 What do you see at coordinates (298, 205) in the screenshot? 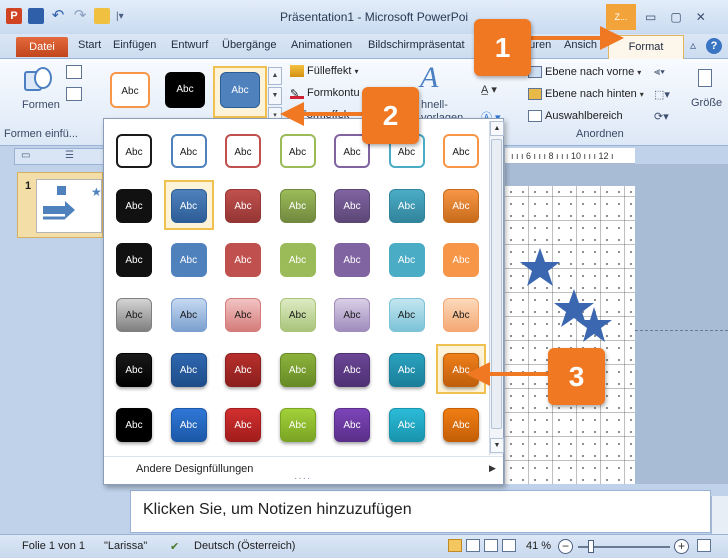
I see `style-swatch-r2-c4: Abc` at bounding box center [298, 205].